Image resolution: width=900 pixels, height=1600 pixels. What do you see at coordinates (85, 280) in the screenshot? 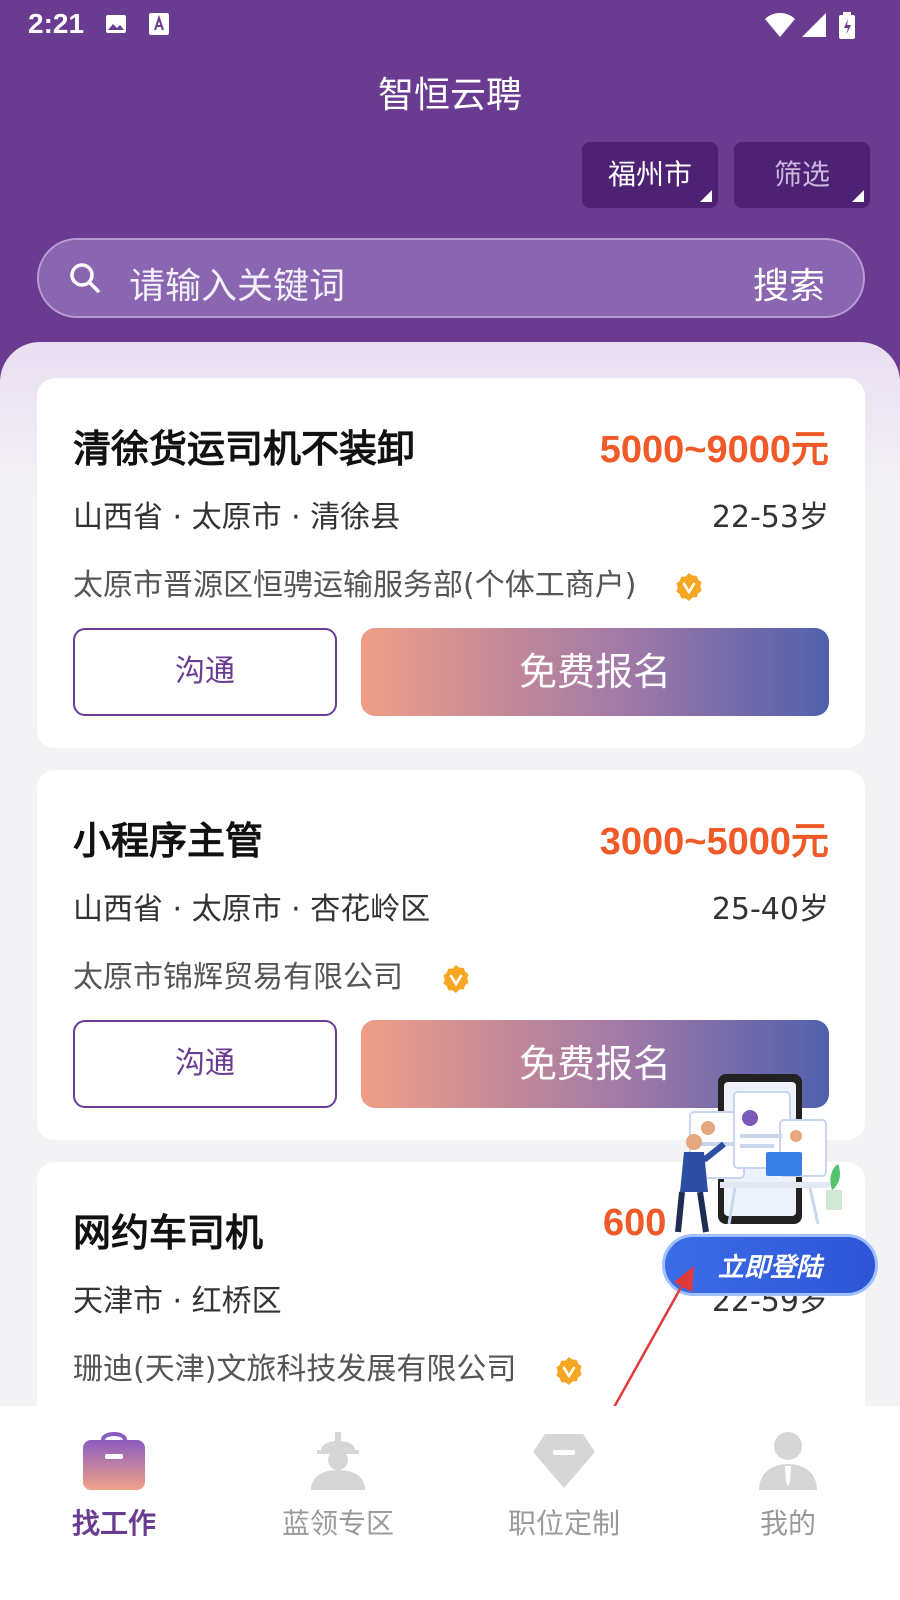
I see `search-icon` at bounding box center [85, 280].